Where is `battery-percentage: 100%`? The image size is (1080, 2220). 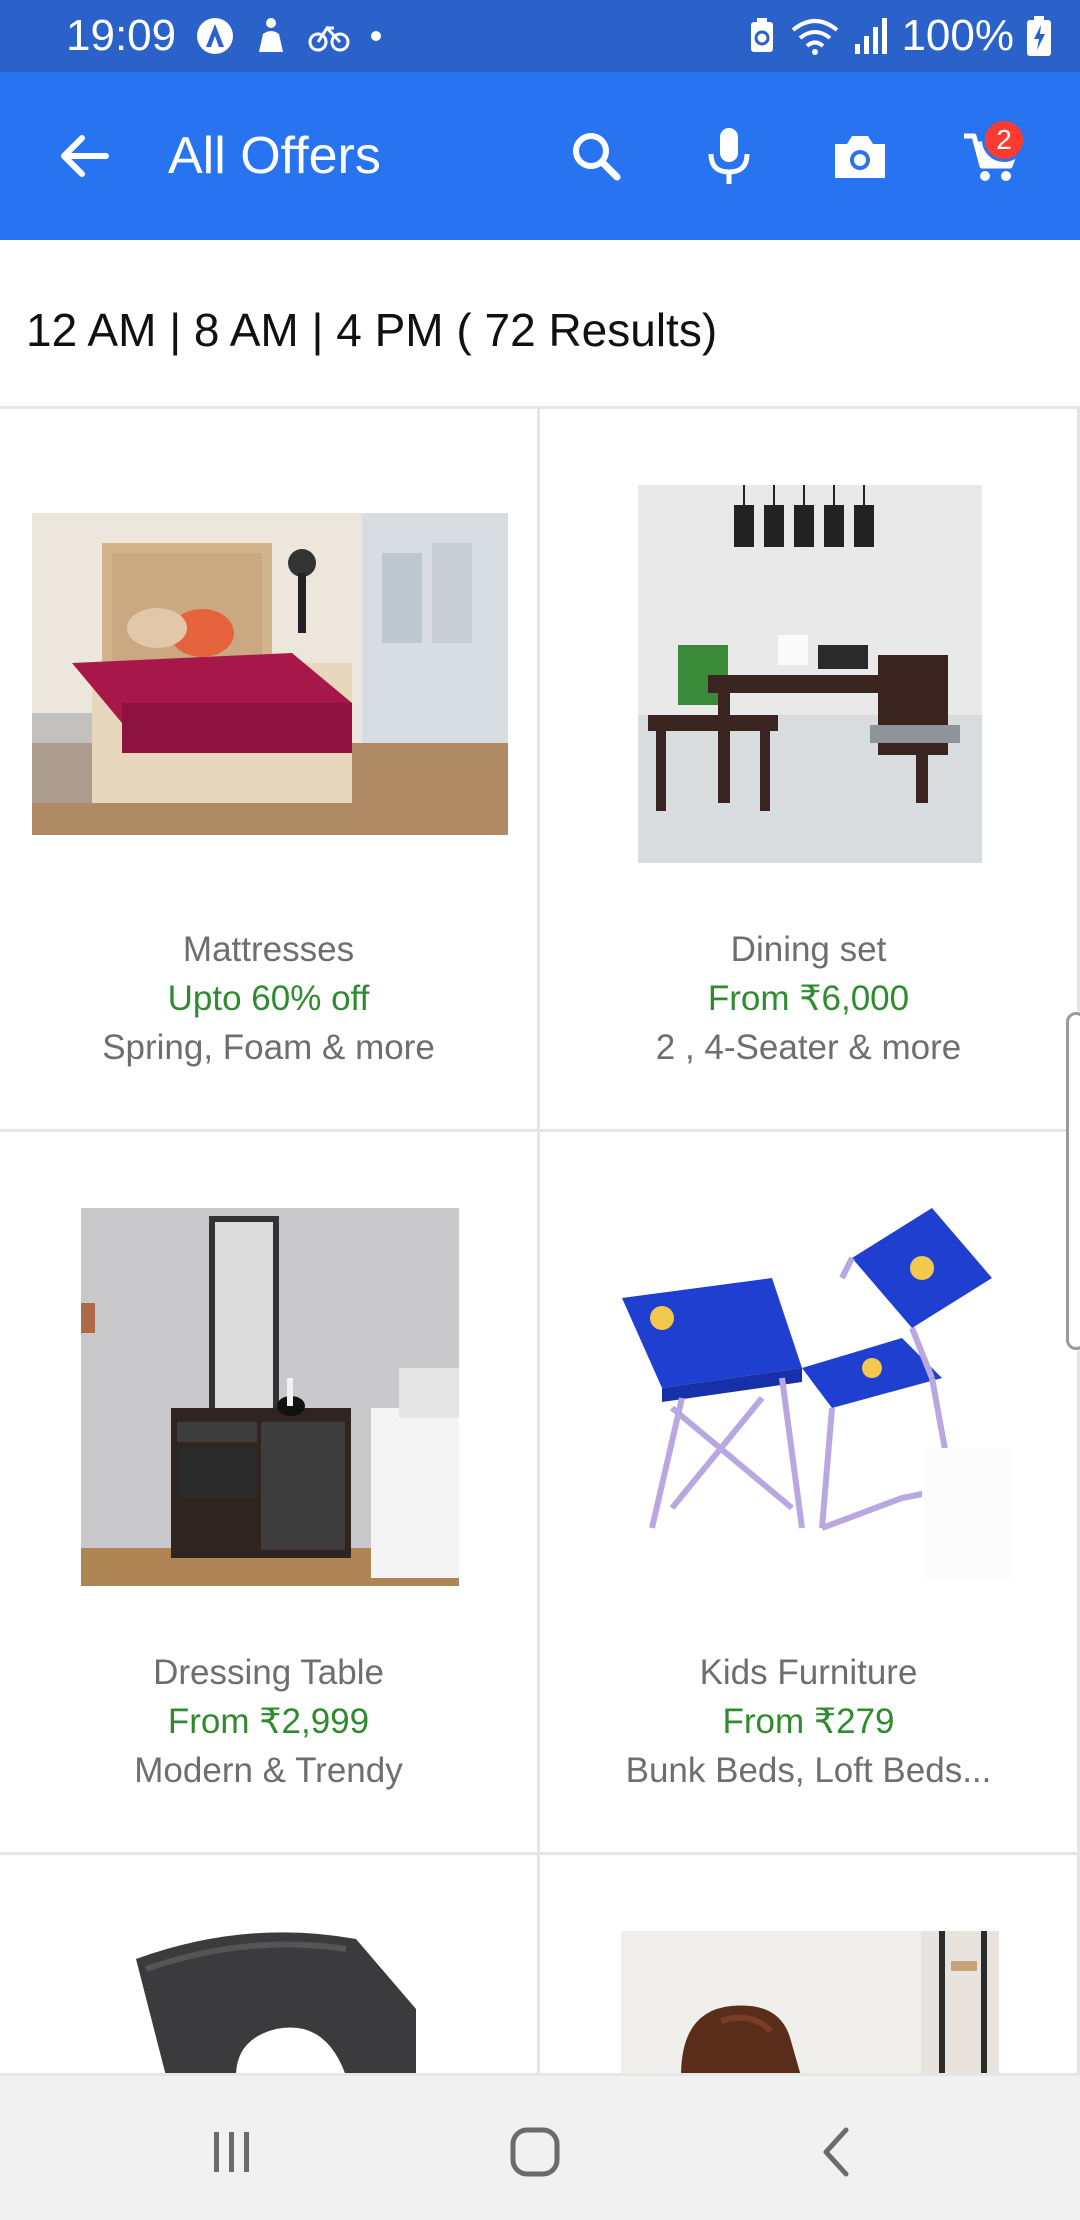
battery-percentage: 100% is located at coordinates (957, 35).